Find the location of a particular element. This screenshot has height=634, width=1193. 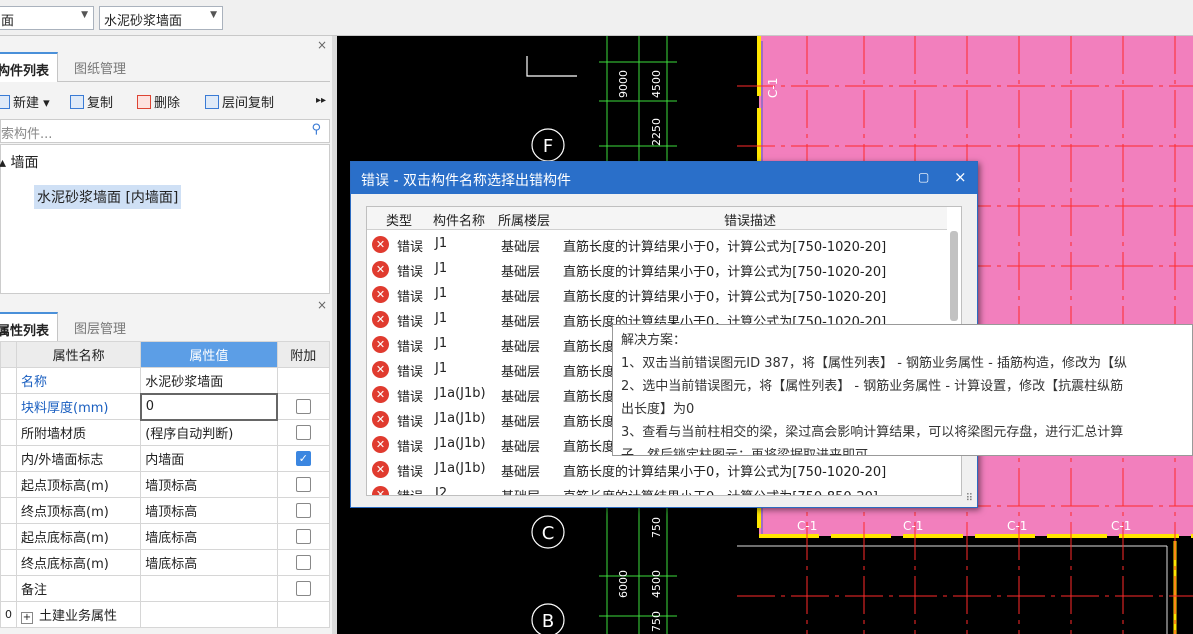

component-combo: 水泥砂浆墙面 ▼ is located at coordinates (161, 18).